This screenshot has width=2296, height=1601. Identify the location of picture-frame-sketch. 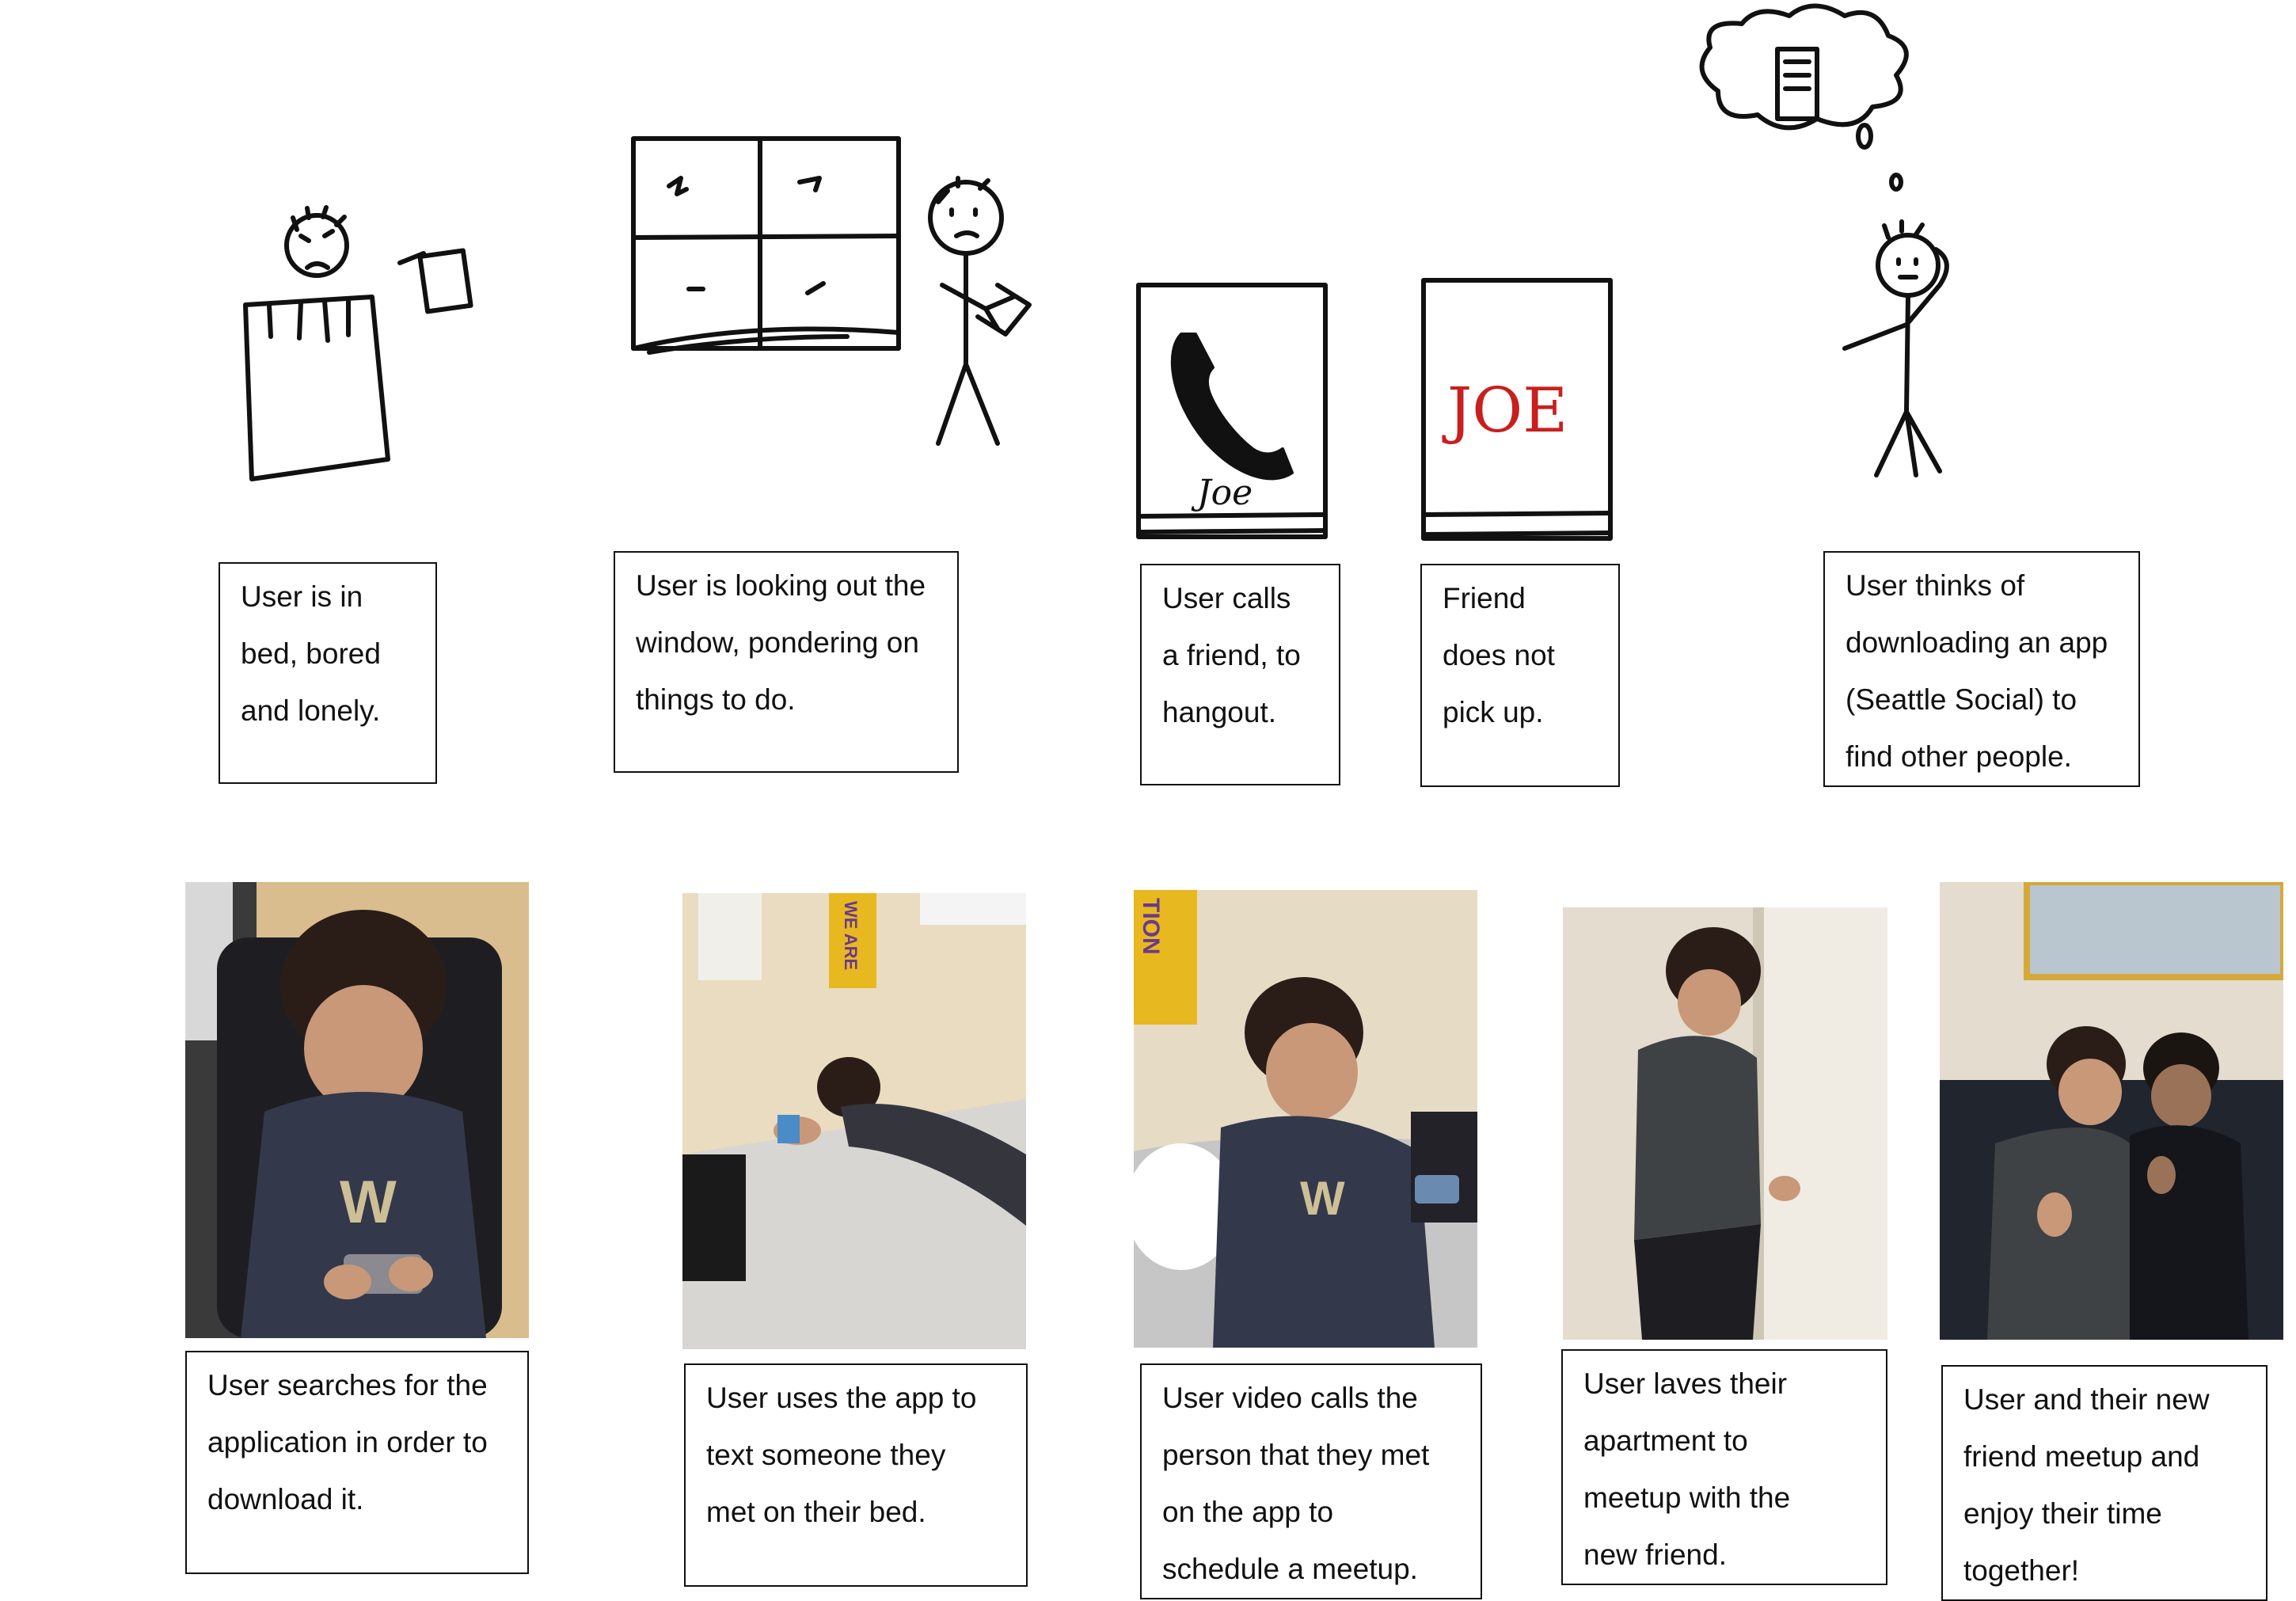
(445, 281).